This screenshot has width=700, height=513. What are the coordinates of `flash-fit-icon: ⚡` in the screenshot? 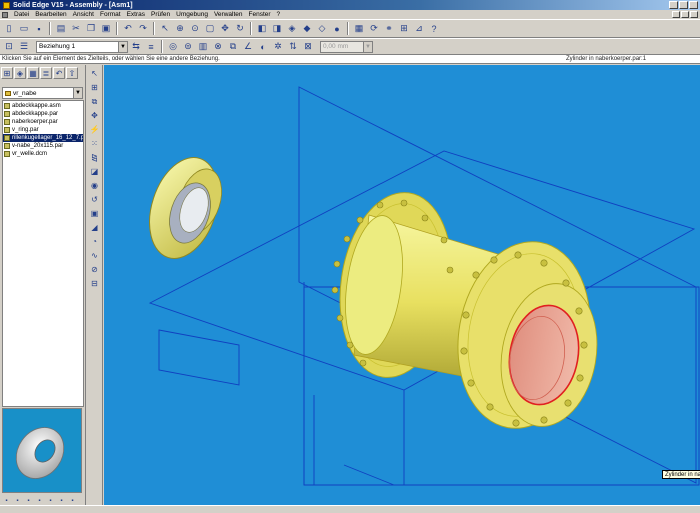 It's located at (95, 129).